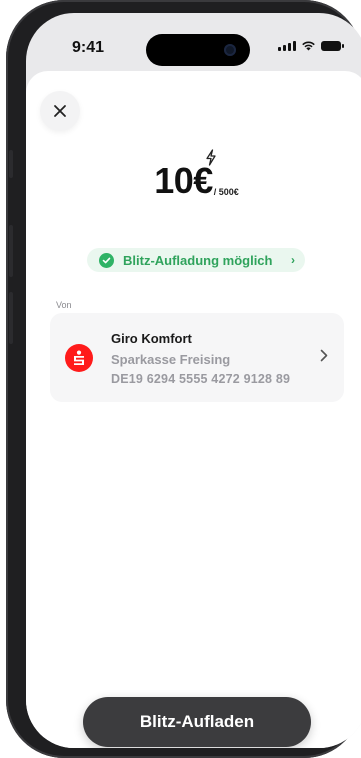  I want to click on amount-limit: / 500€, so click(226, 192).